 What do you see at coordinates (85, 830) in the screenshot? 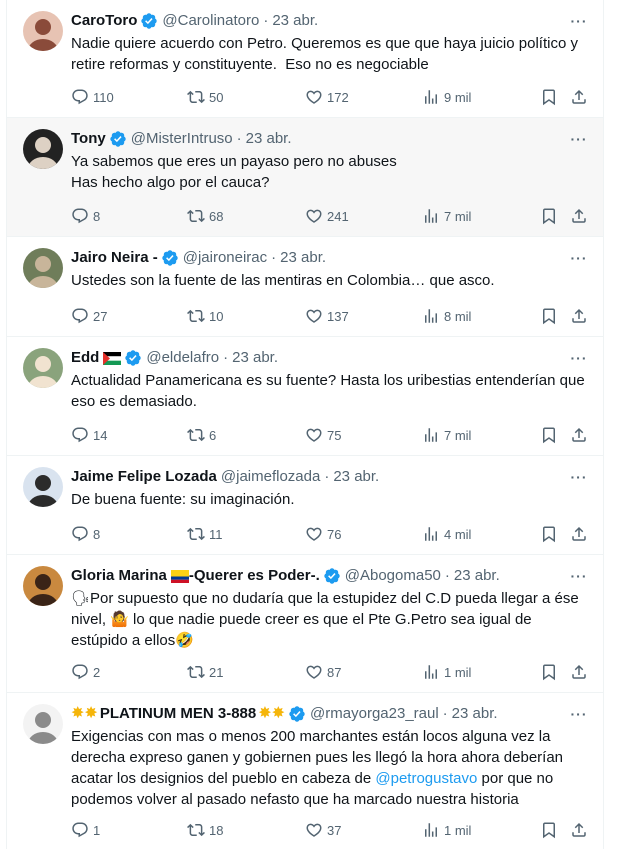
I see `reply-button: 1` at bounding box center [85, 830].